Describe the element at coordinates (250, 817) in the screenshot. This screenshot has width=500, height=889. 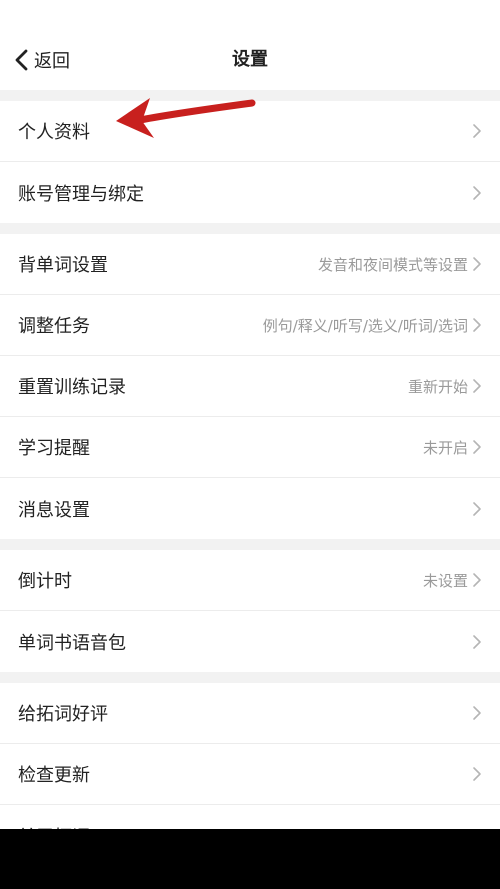
I see `settings-row: 关于拓词` at that location.